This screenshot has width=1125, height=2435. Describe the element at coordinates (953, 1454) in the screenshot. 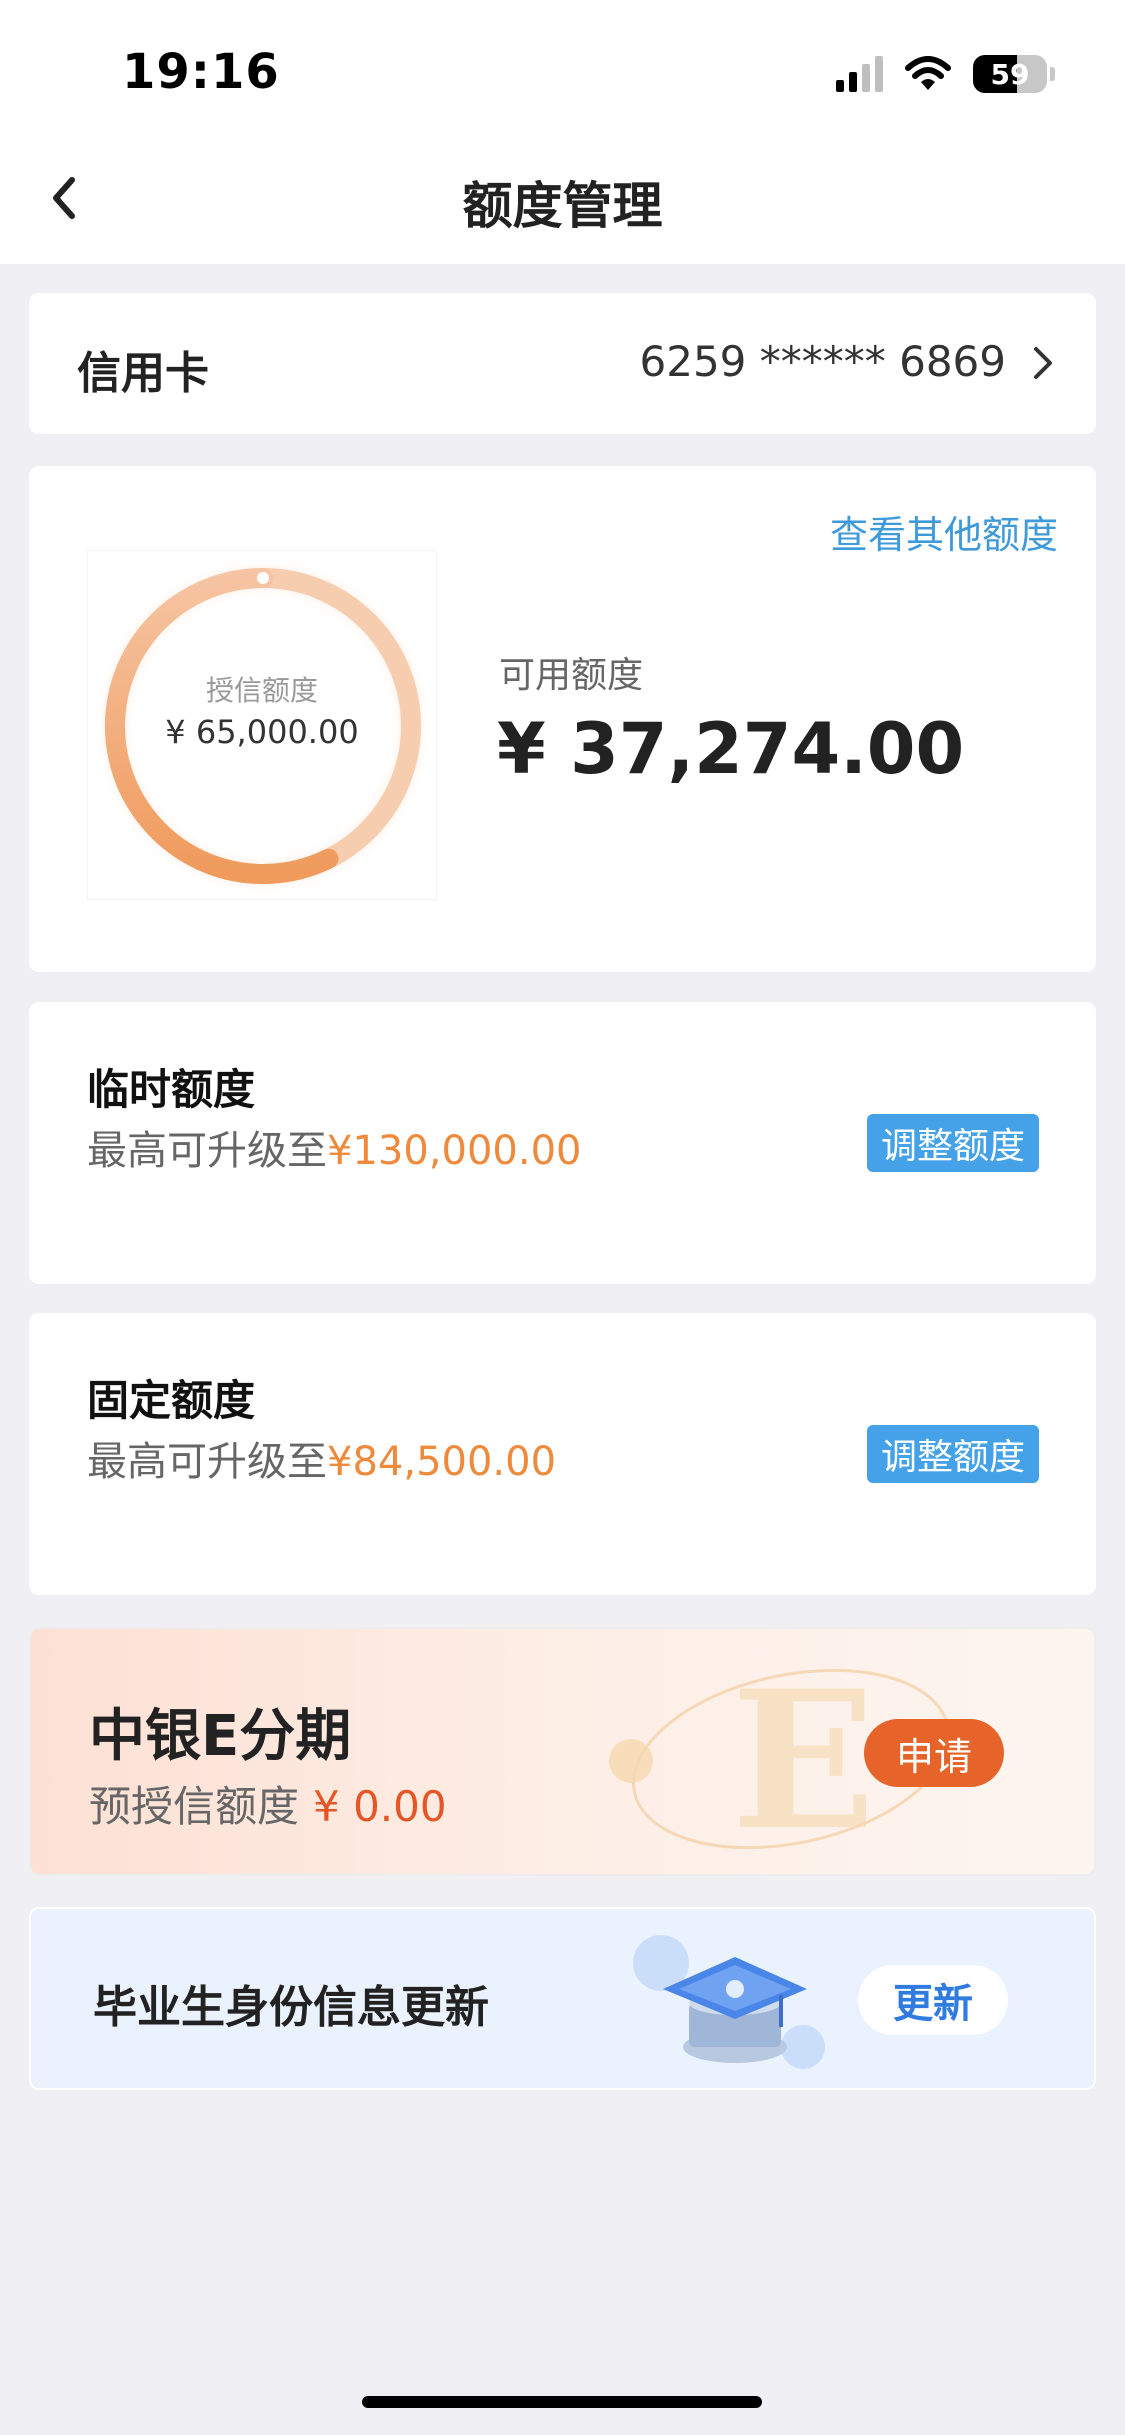

I see `adjust-fixed-quota-button: 调整额度` at that location.